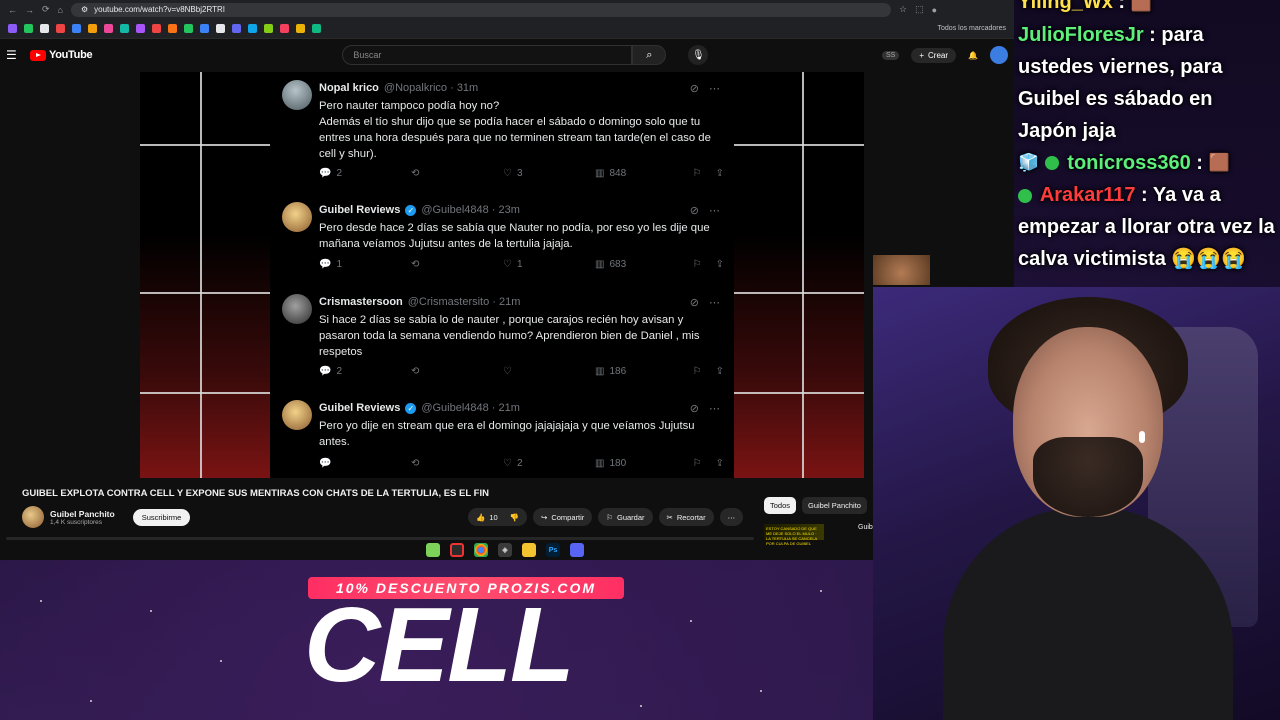 The width and height of the screenshot is (1280, 720). Describe the element at coordinates (549, 264) in the screenshot. I see `like-button: ♡ 1` at that location.